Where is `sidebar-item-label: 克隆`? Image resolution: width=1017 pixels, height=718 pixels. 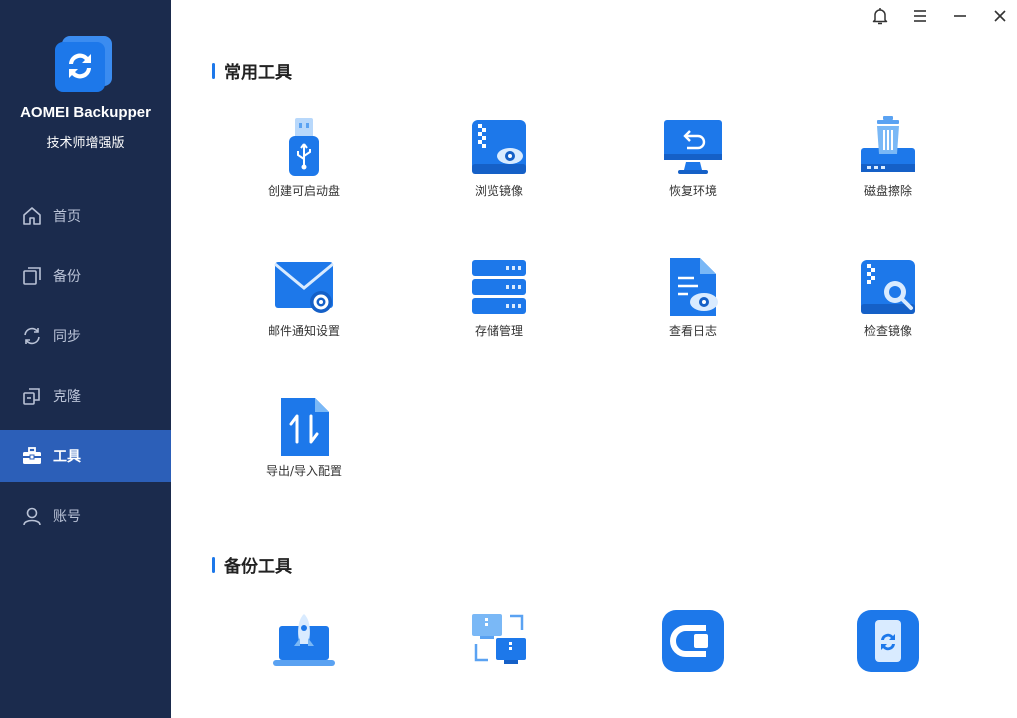
sidebar-item-label: 克隆 is located at coordinates (67, 397).